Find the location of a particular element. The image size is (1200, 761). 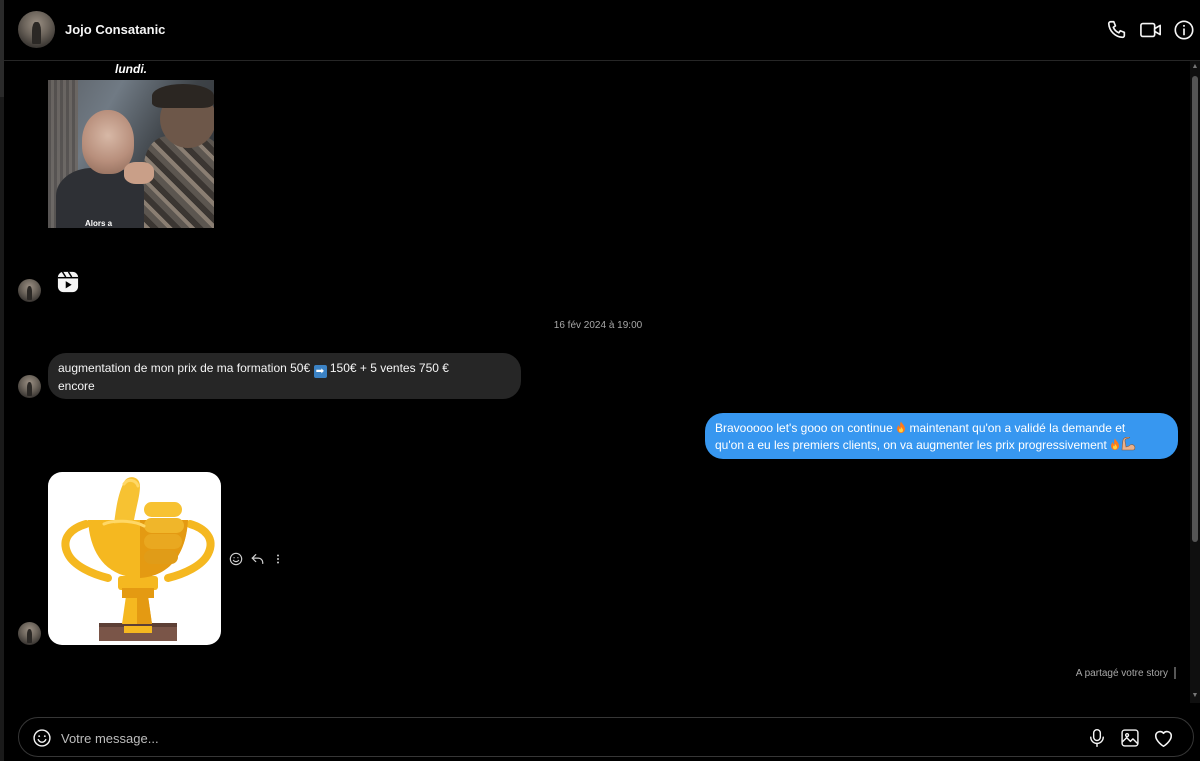

microphone-icon is located at coordinates (1097, 738).